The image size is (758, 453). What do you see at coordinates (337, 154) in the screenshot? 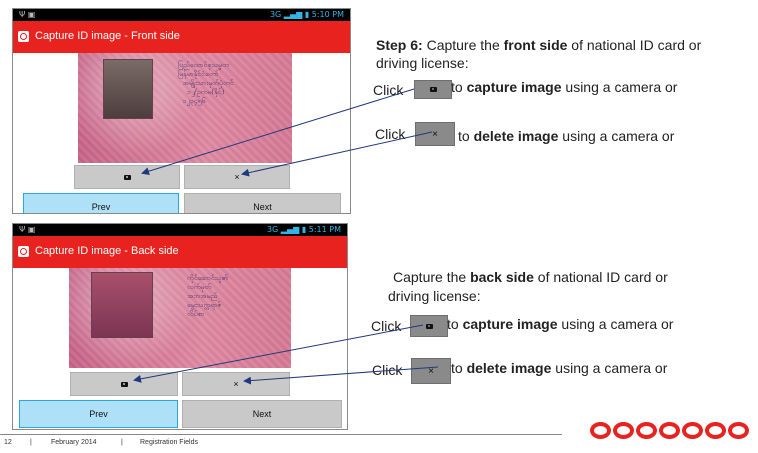
I see `arrow-delete-front` at bounding box center [337, 154].